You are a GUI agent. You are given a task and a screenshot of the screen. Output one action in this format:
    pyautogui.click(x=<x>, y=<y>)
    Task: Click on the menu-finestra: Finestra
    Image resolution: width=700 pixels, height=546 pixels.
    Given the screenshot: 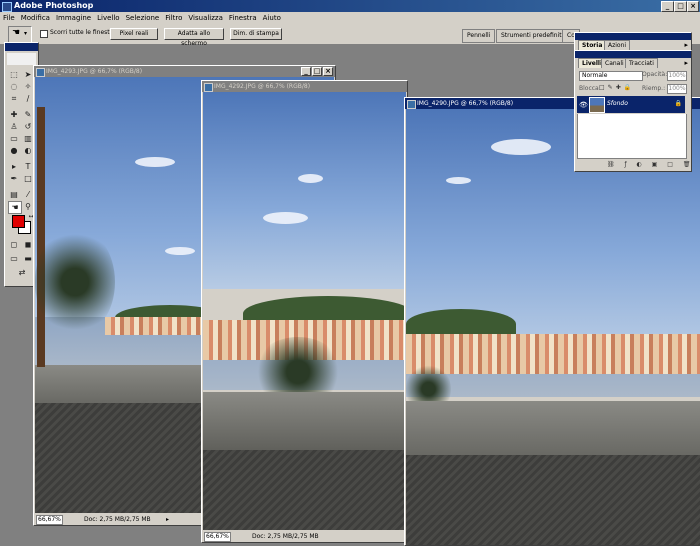 What is the action you would take?
    pyautogui.click(x=243, y=18)
    